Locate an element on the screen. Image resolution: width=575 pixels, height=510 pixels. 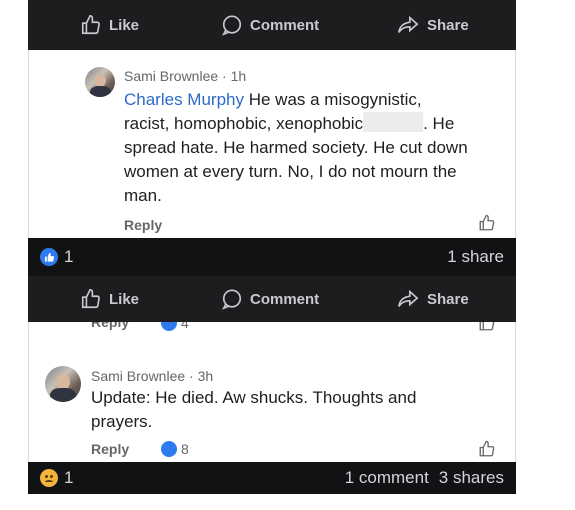
reaction-count: 8 is located at coordinates (175, 449).